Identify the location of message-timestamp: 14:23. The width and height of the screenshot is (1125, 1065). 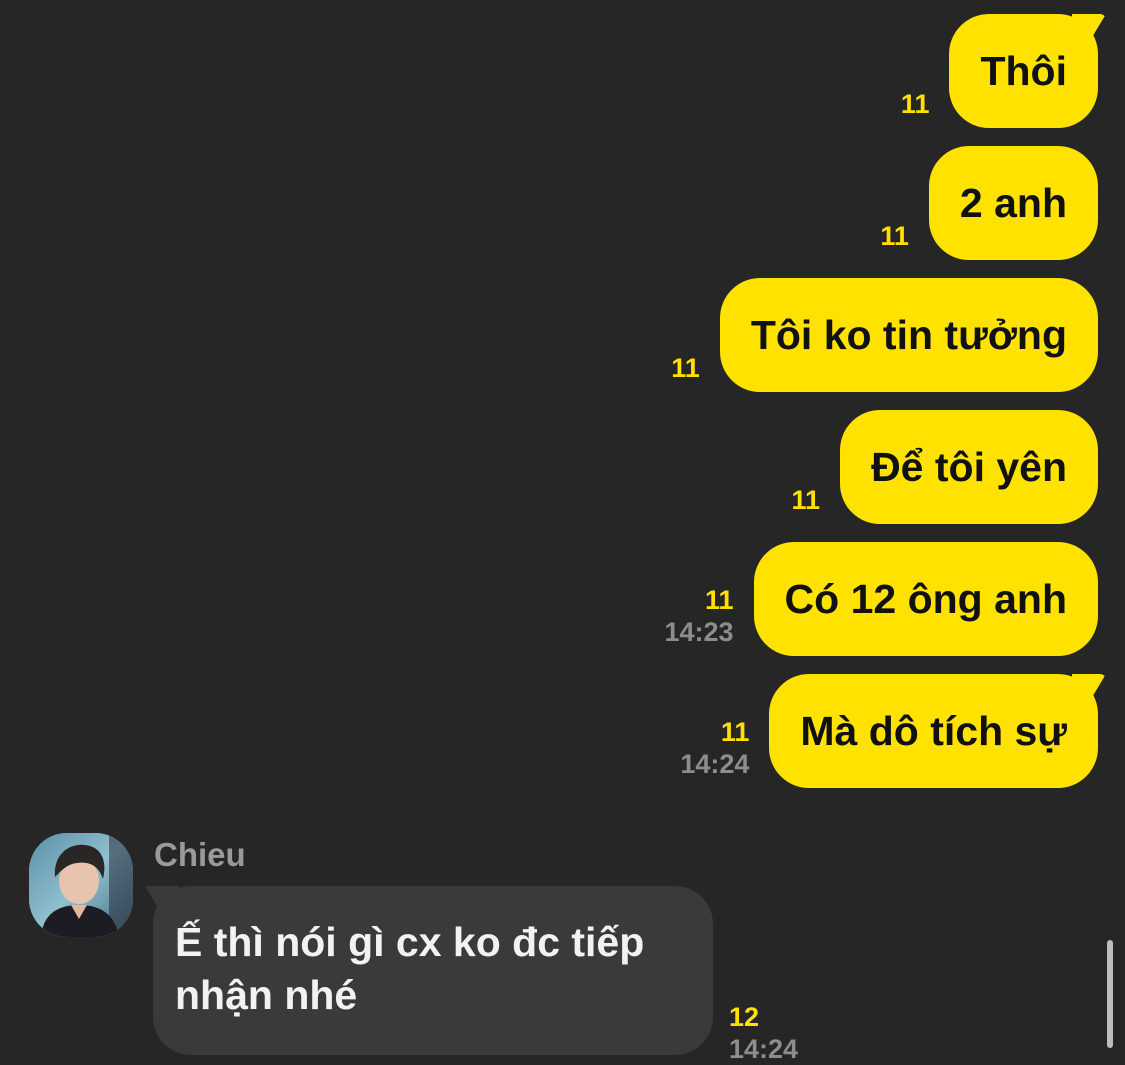
(699, 632).